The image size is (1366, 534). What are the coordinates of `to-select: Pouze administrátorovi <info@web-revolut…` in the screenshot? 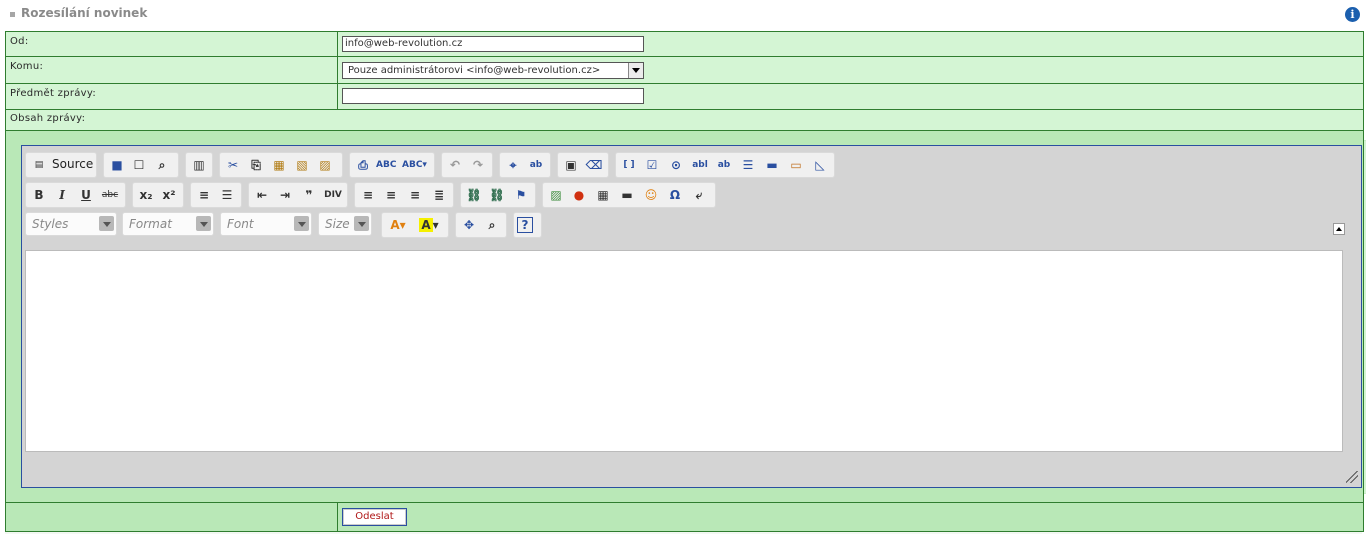 It's located at (493, 70).